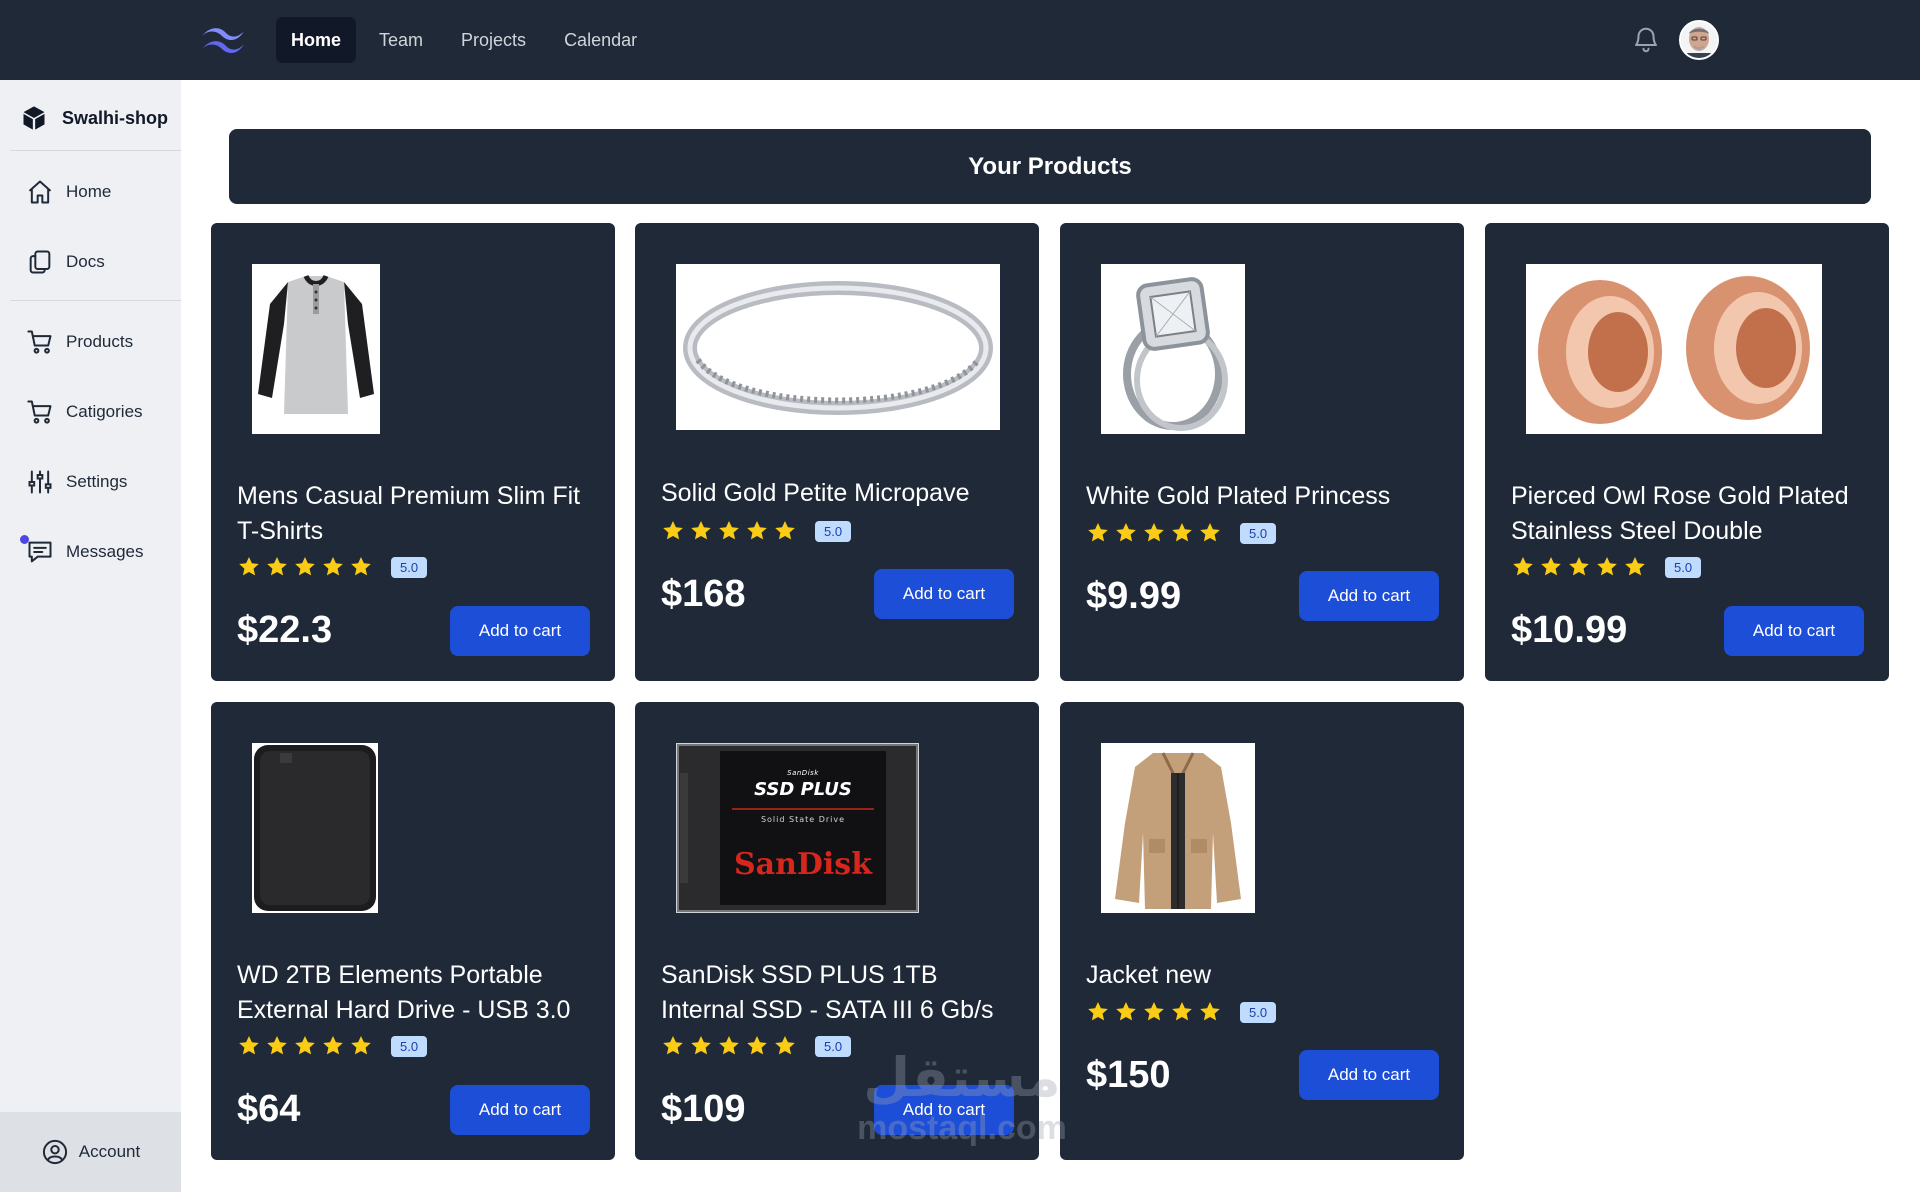 The height and width of the screenshot is (1192, 1920). What do you see at coordinates (269, 1109) in the screenshot?
I see `product-price: $64` at bounding box center [269, 1109].